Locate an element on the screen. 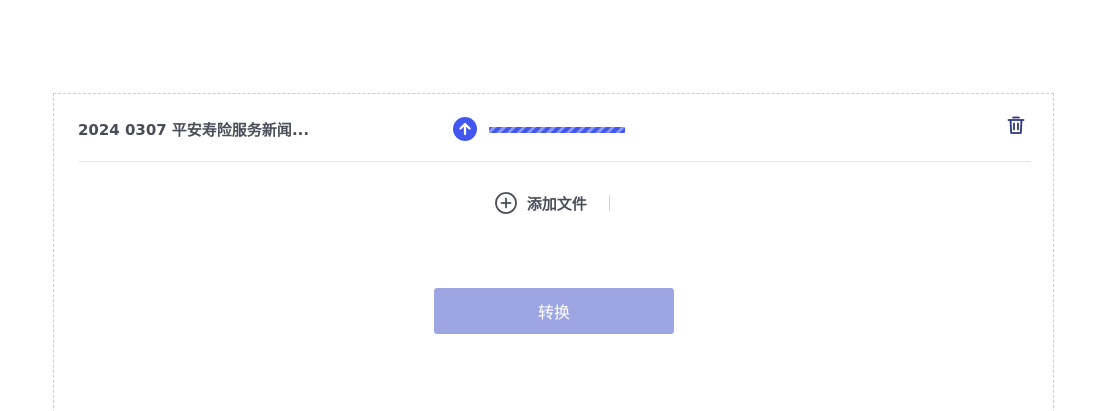  trash-icon is located at coordinates (1016, 125).